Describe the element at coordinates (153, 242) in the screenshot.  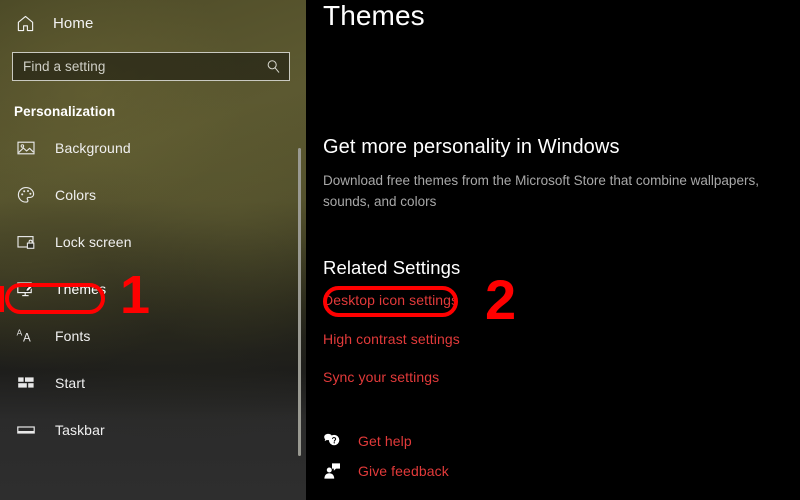
I see `sidebar-item-lock-screen: Lock screen` at that location.